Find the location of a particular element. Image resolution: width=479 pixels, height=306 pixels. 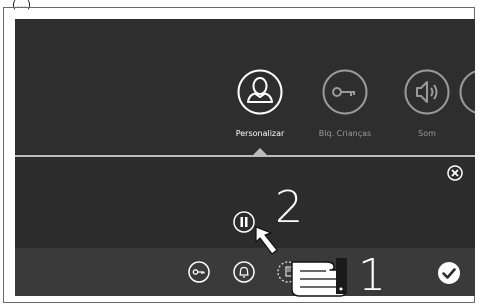

pause-icon is located at coordinates (244, 222).